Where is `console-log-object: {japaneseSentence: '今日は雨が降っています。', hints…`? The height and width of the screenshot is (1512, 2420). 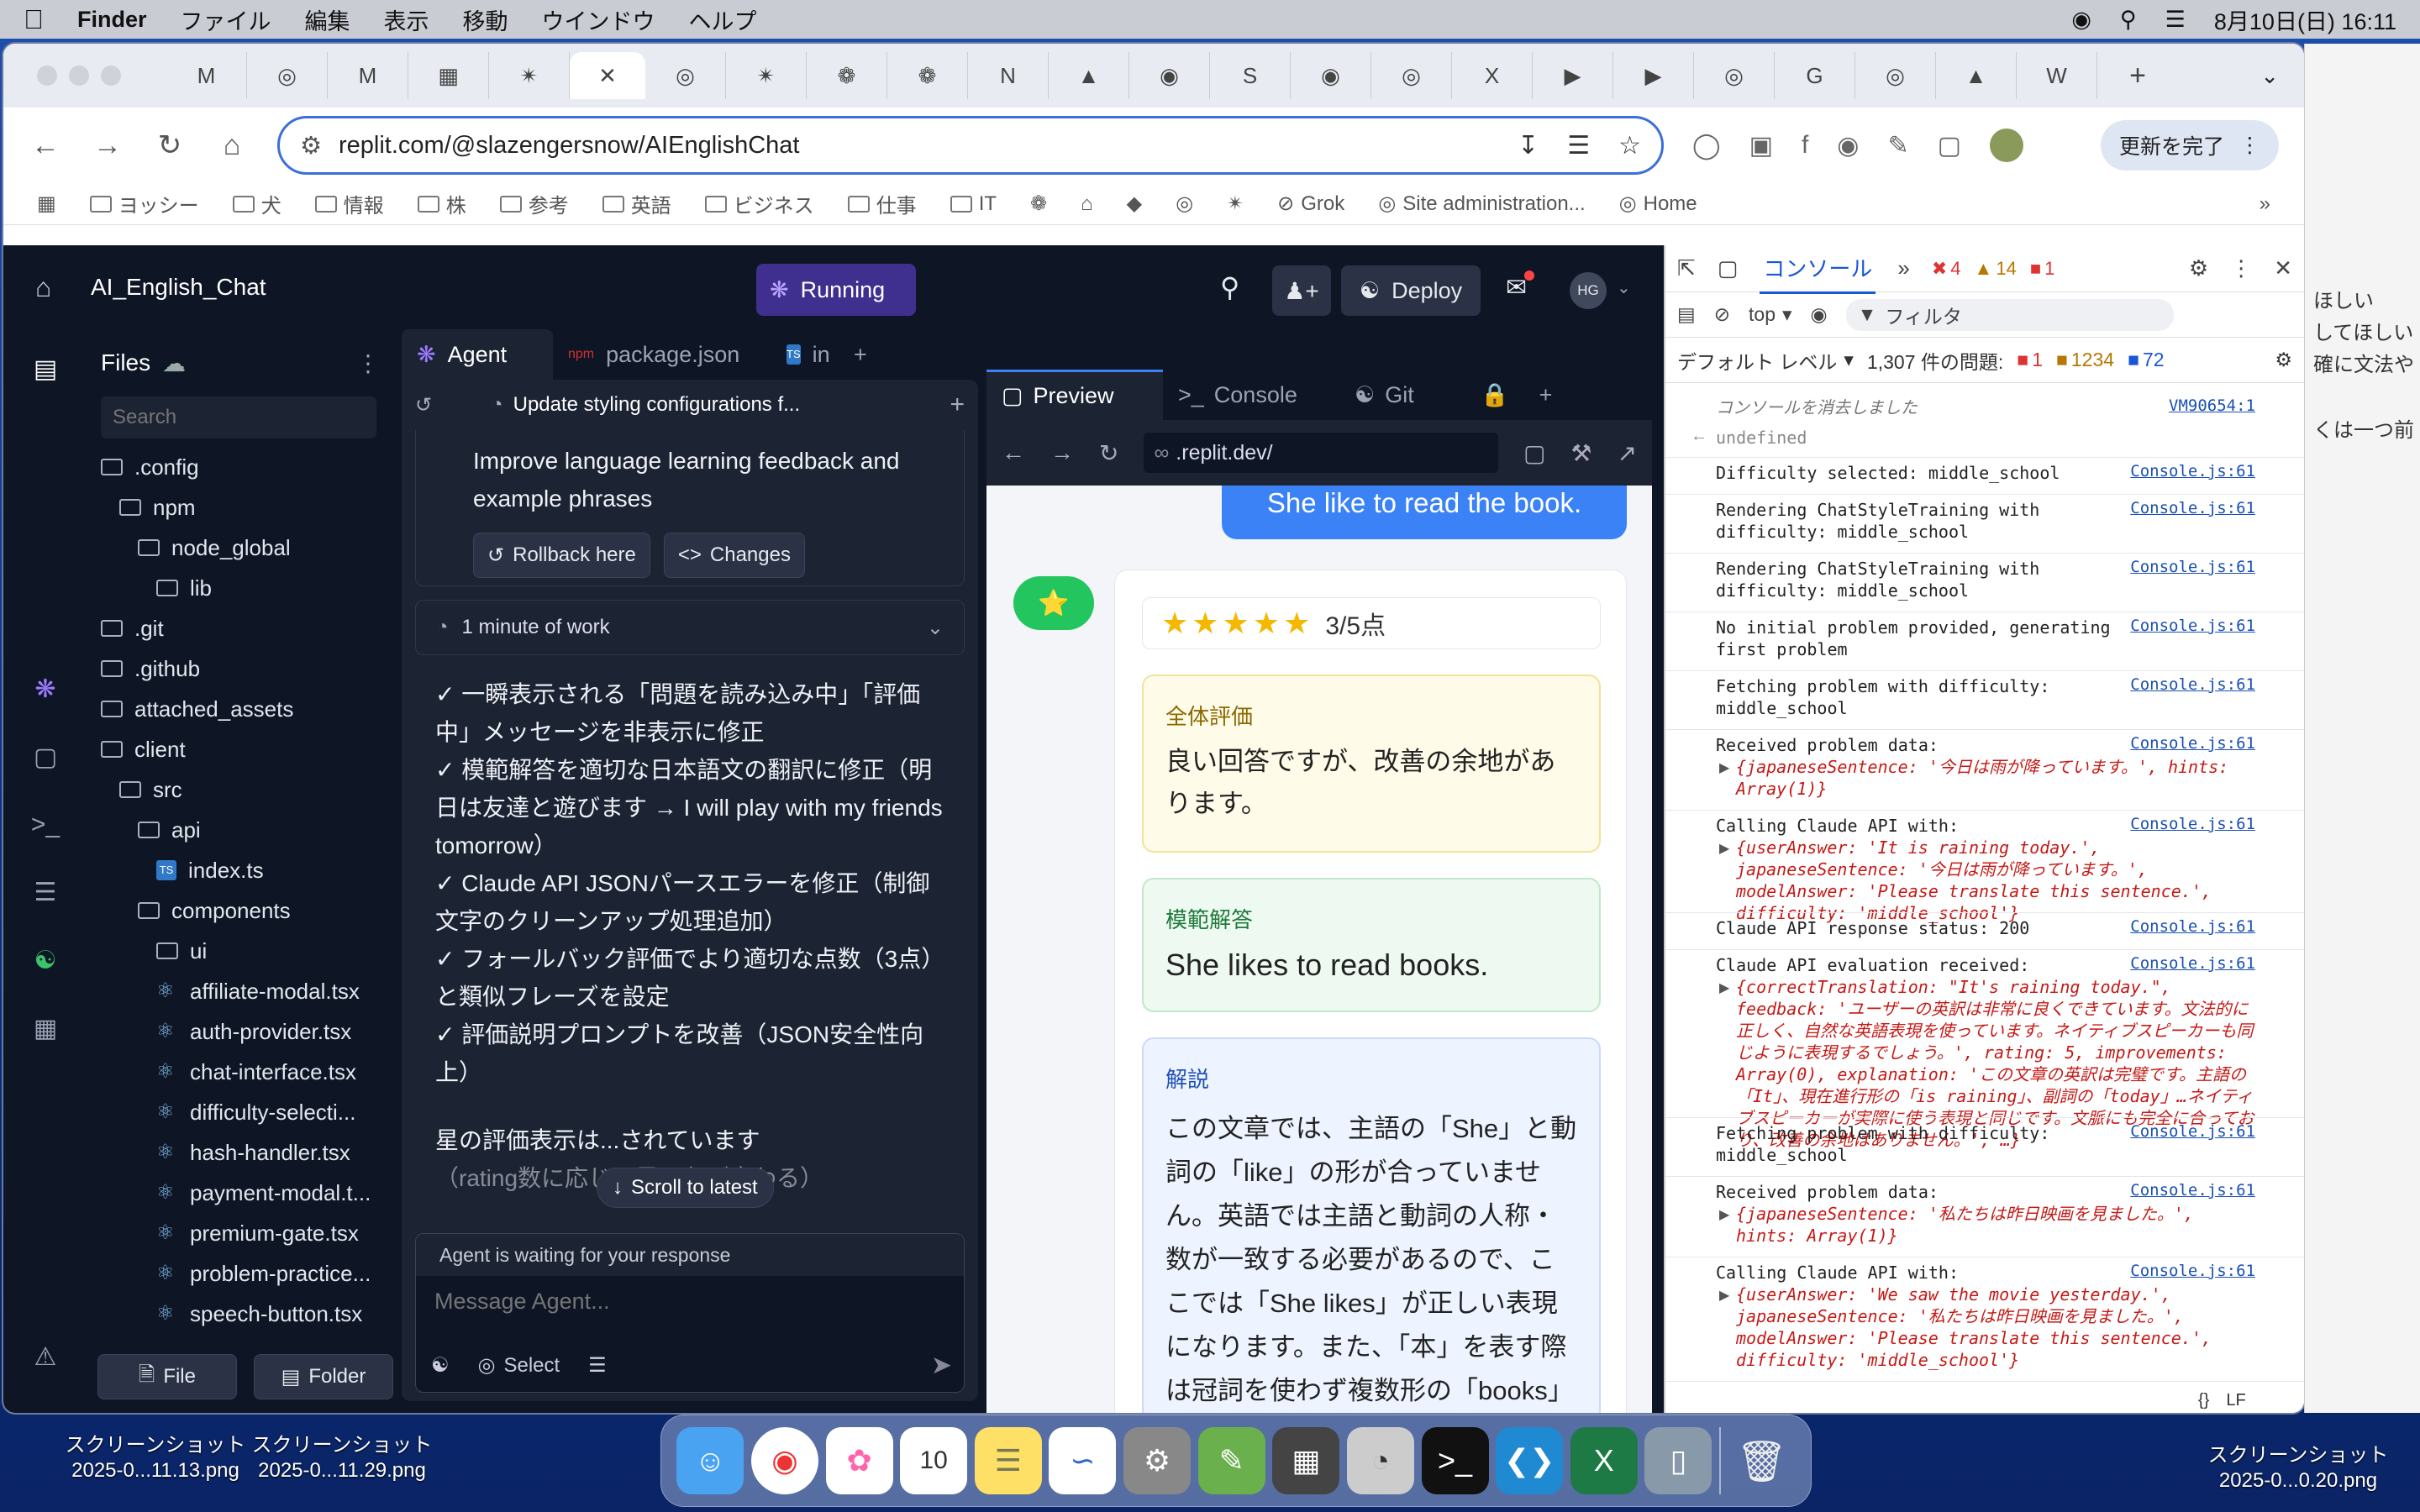 console-log-object: {japaneseSentence: '今日は雨が降っています。', hints… is located at coordinates (1999, 778).